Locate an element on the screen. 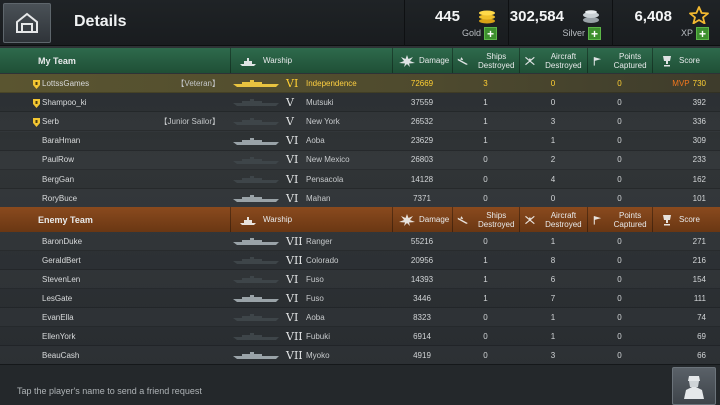  player-row: BaronDuke VII Ranger 55216 0 1 0 271 is located at coordinates (360, 241).